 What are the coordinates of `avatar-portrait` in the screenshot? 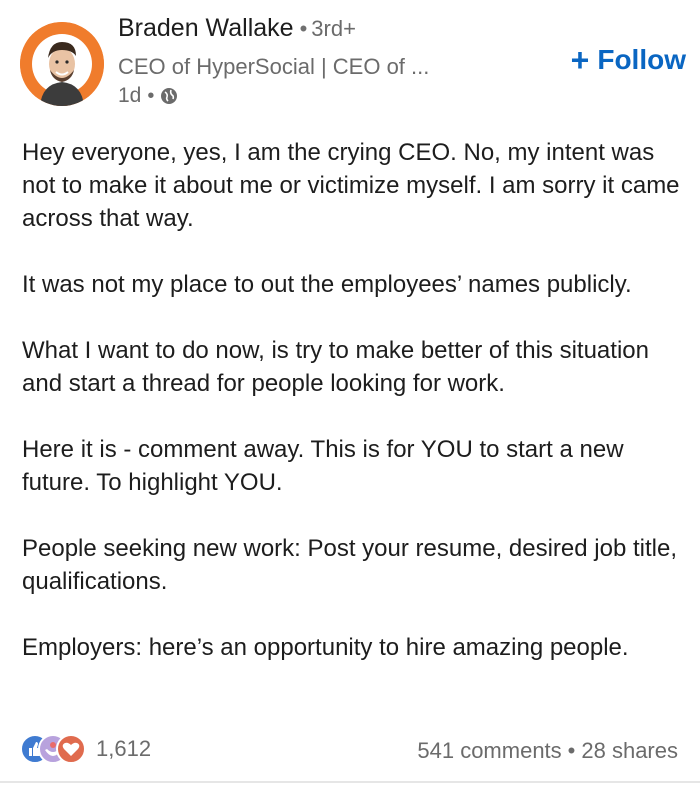 It's located at (62, 64).